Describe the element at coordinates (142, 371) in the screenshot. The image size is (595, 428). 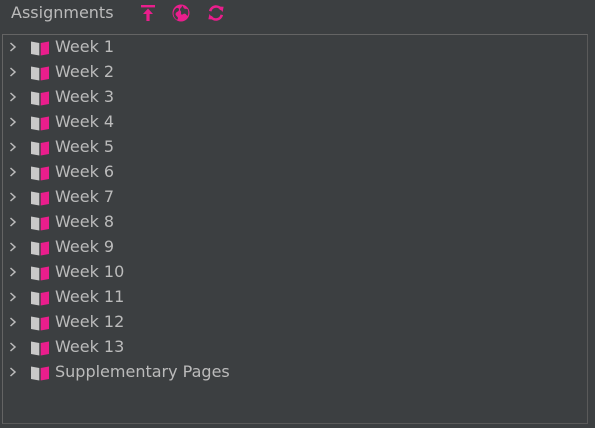
I see `tree-item-label: Supplementary Pages` at that location.